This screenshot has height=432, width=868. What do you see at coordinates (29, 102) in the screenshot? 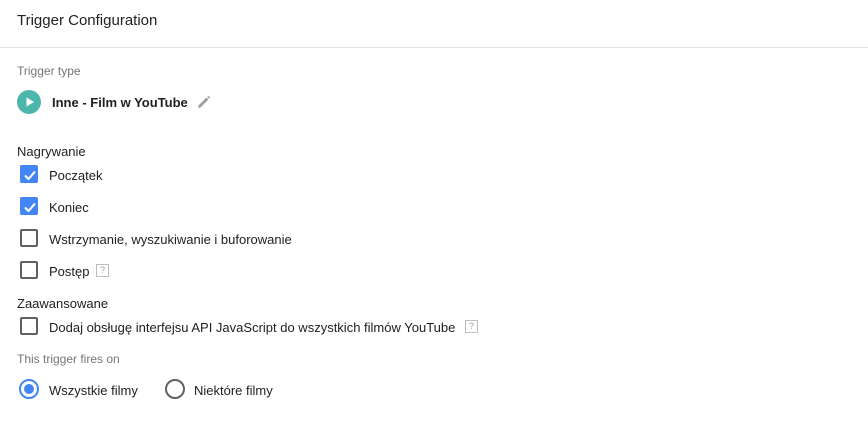
I see `play-icon` at bounding box center [29, 102].